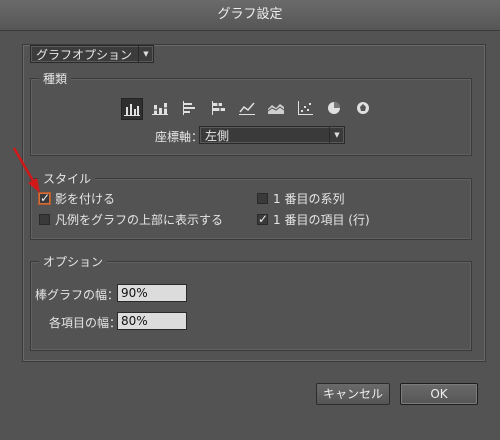 This screenshot has height=440, width=500. Describe the element at coordinates (85, 199) in the screenshot. I see `shadow-label: 影を付ける` at that location.